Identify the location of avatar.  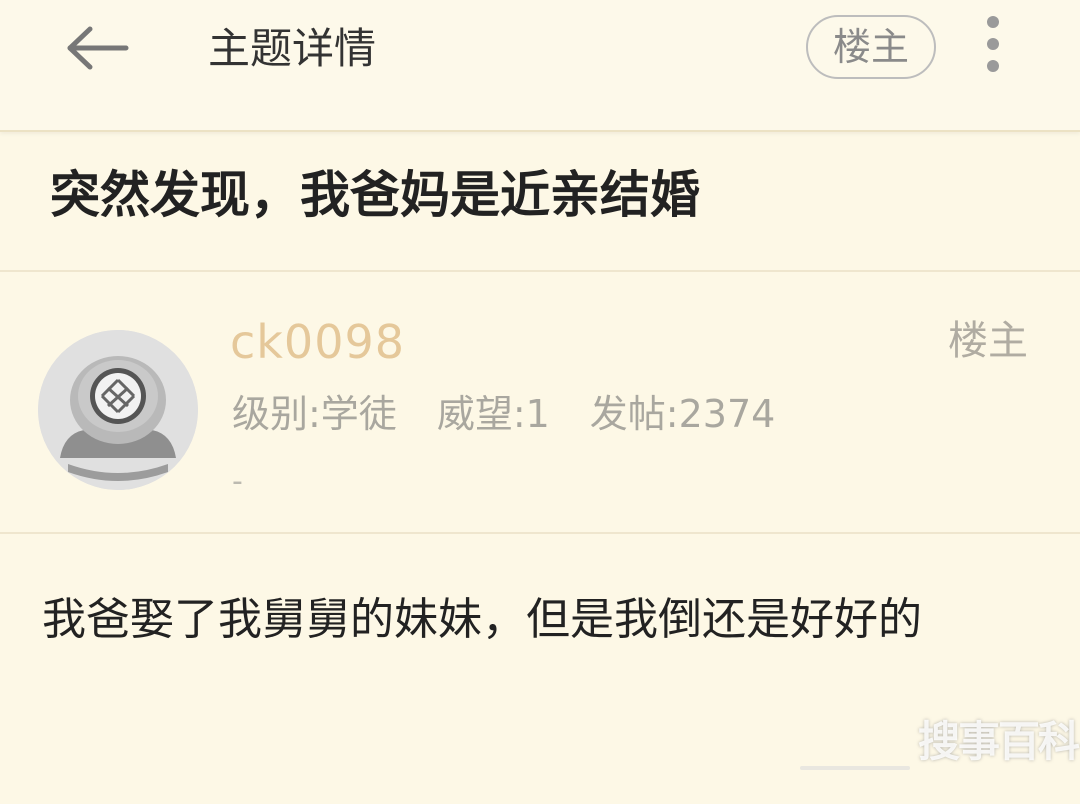
(118, 410).